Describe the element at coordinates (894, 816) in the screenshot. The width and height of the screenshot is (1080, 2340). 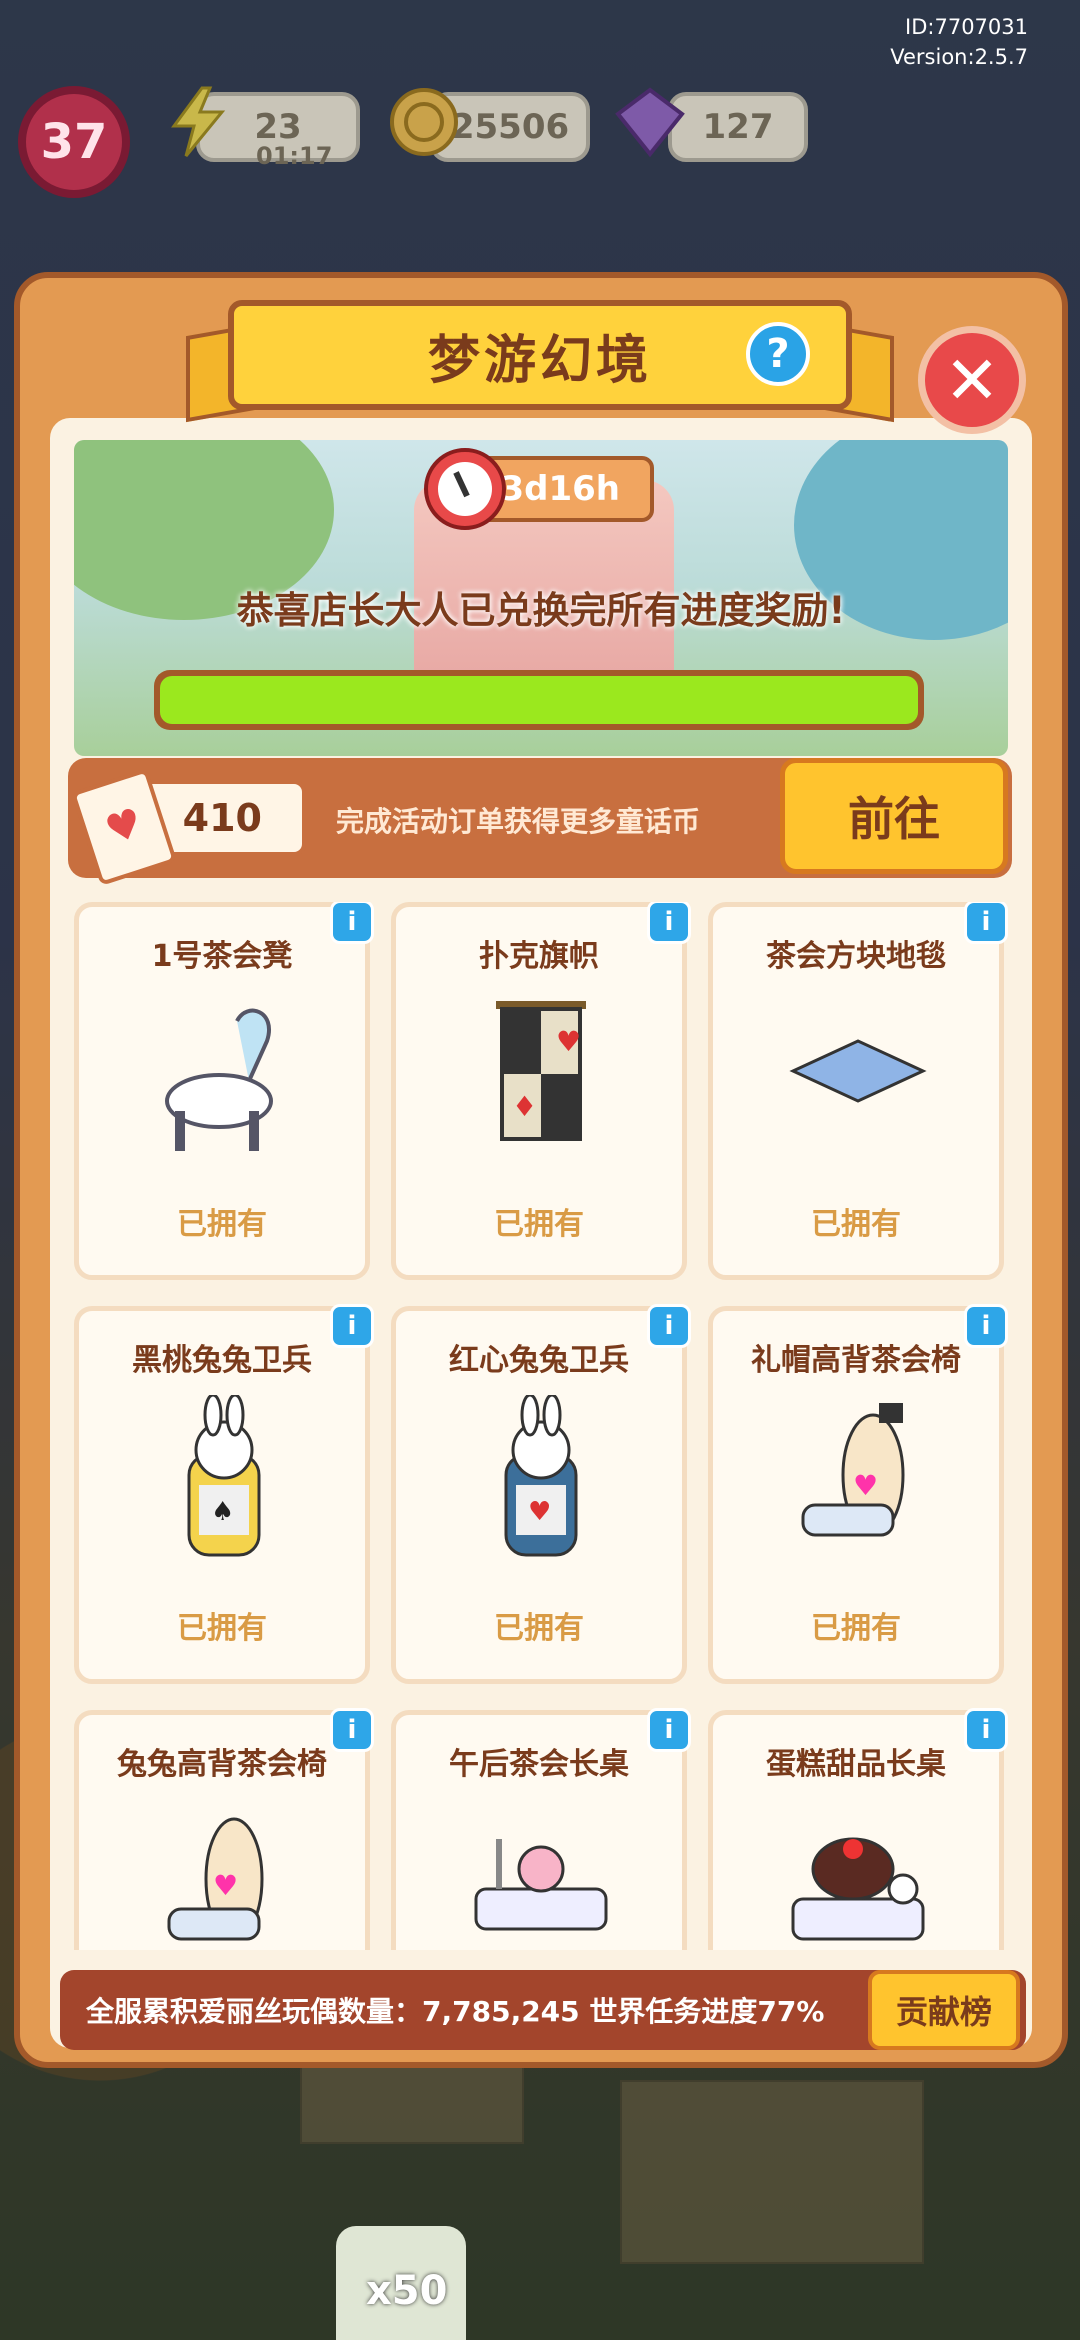
I see `go-button: 前往` at that location.